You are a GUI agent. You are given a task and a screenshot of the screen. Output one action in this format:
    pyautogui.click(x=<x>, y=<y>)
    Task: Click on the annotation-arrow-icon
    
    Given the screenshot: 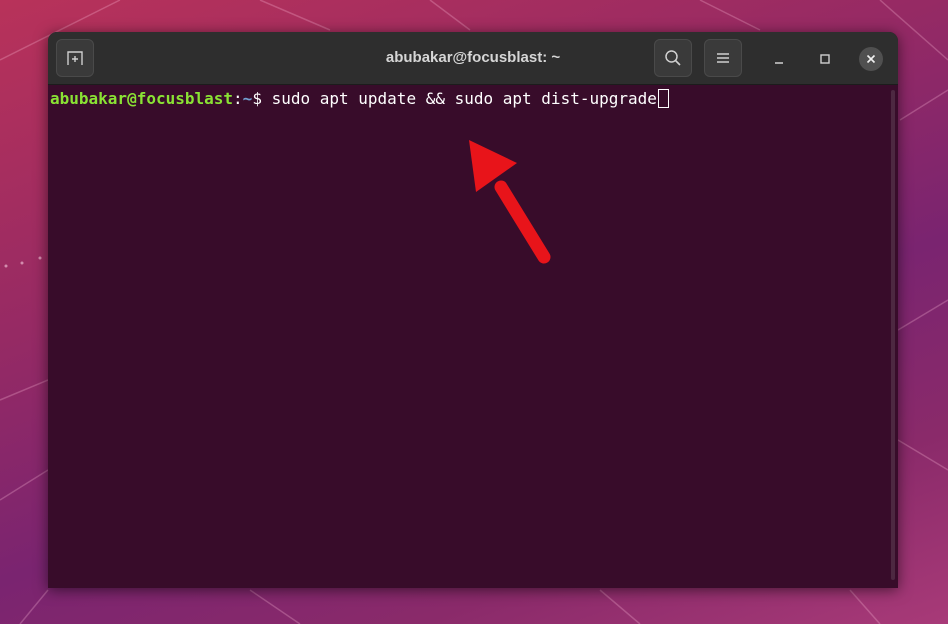 What is the action you would take?
    pyautogui.click(x=510, y=202)
    